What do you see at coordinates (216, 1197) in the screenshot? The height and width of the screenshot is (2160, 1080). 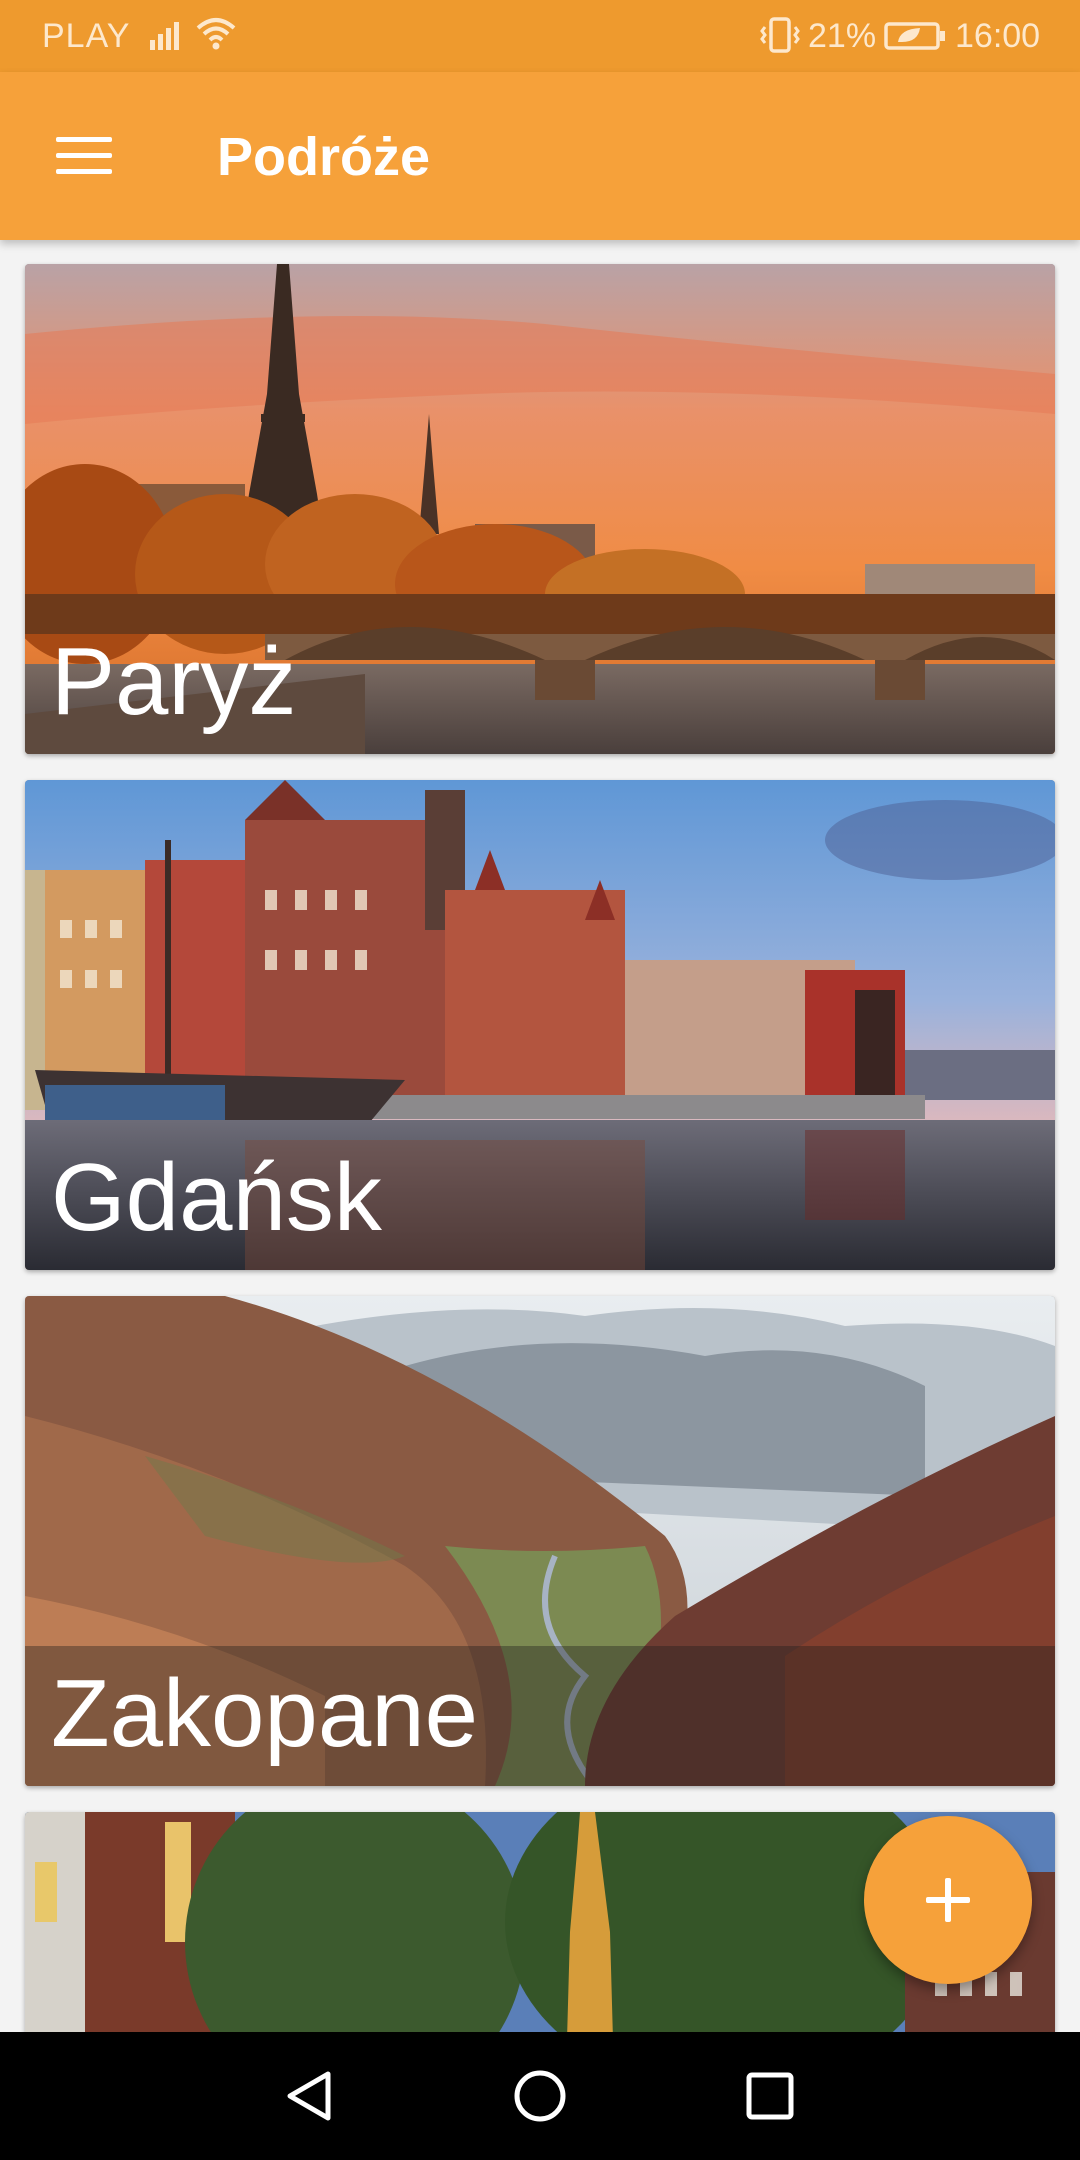 I see `destination-name: Gdańsk` at bounding box center [216, 1197].